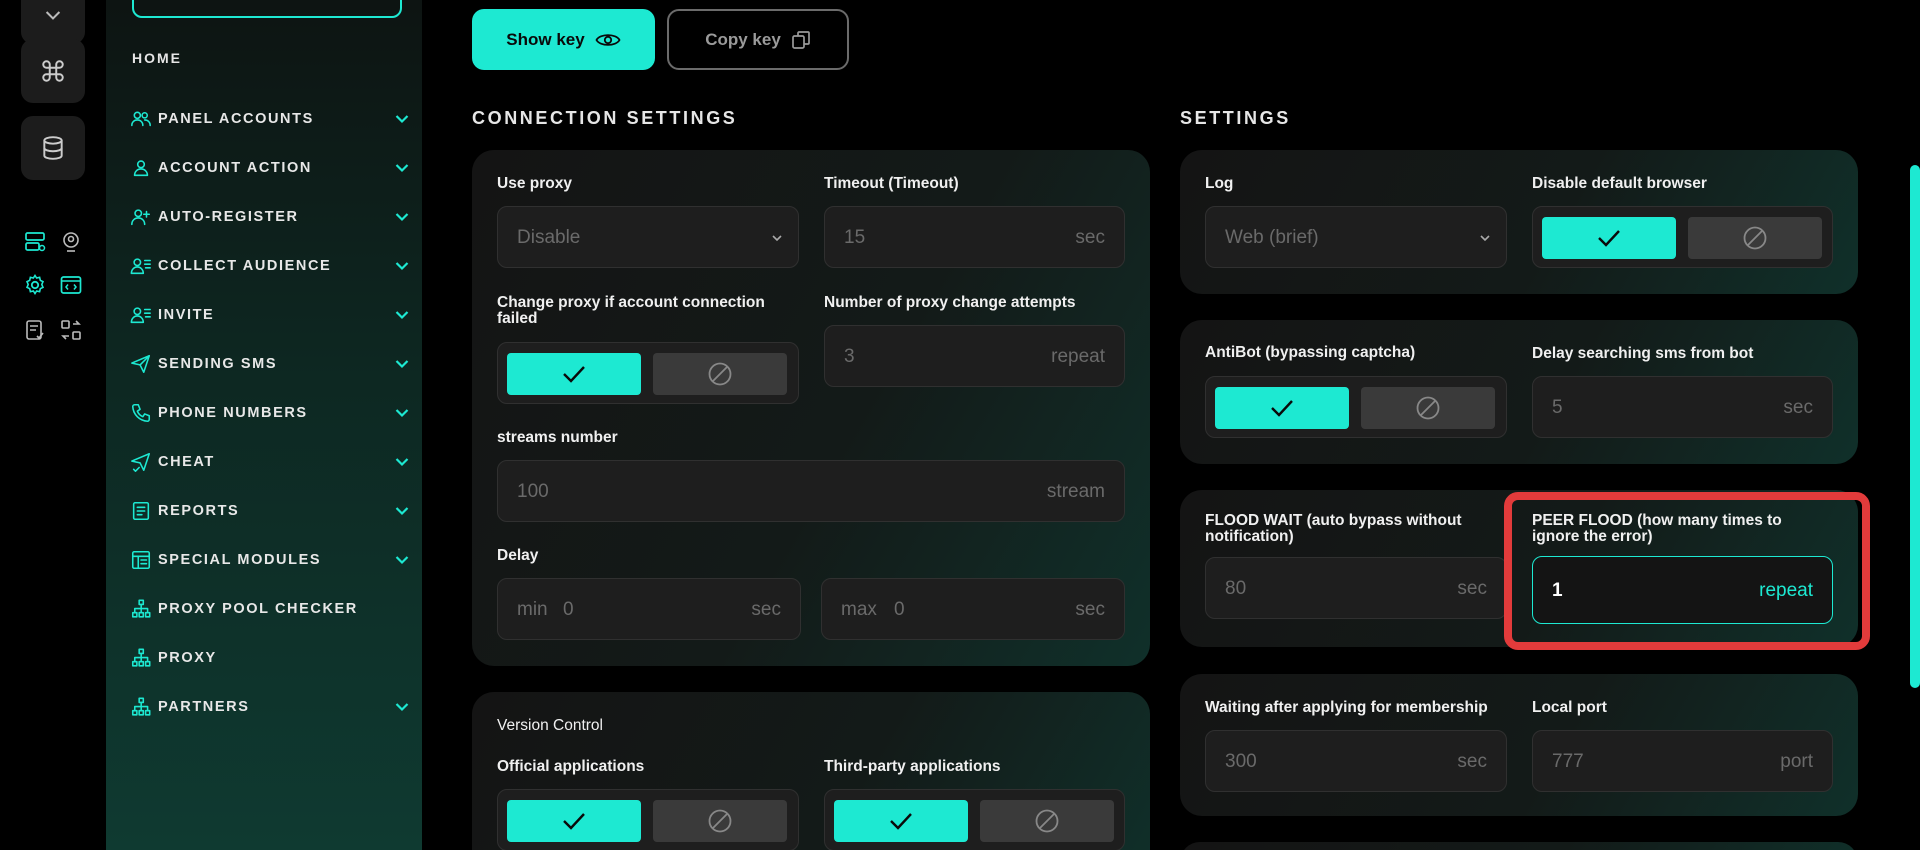  What do you see at coordinates (270, 657) in the screenshot?
I see `sidebar-item-proxy: PROXY` at bounding box center [270, 657].